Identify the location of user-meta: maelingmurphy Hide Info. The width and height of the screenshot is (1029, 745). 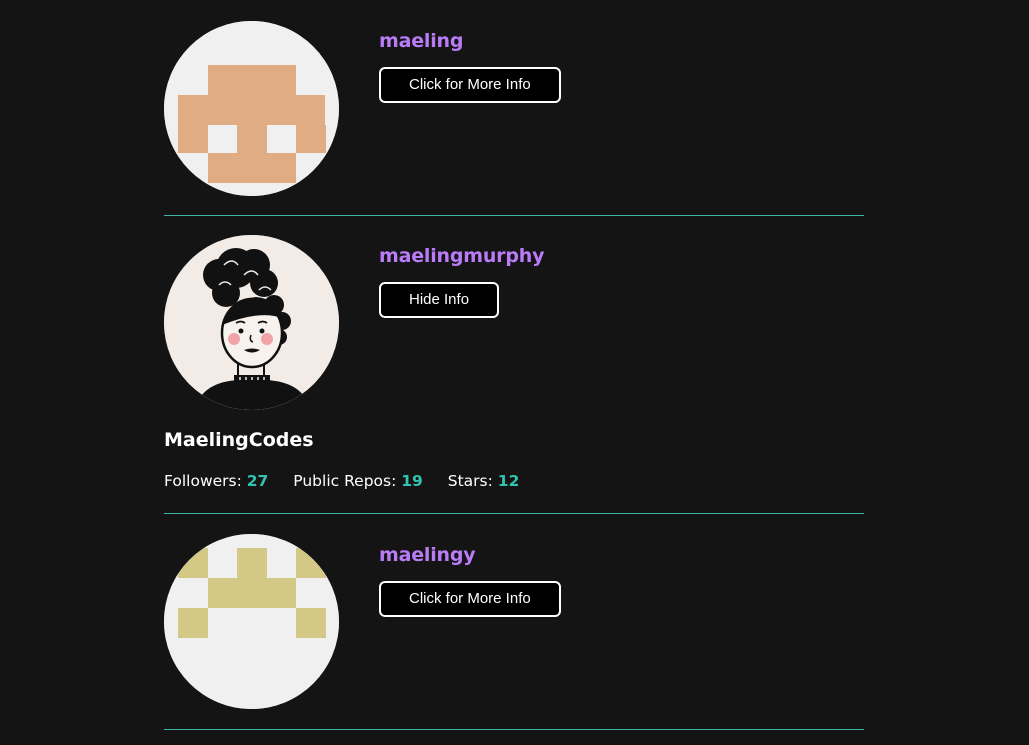
(461, 281).